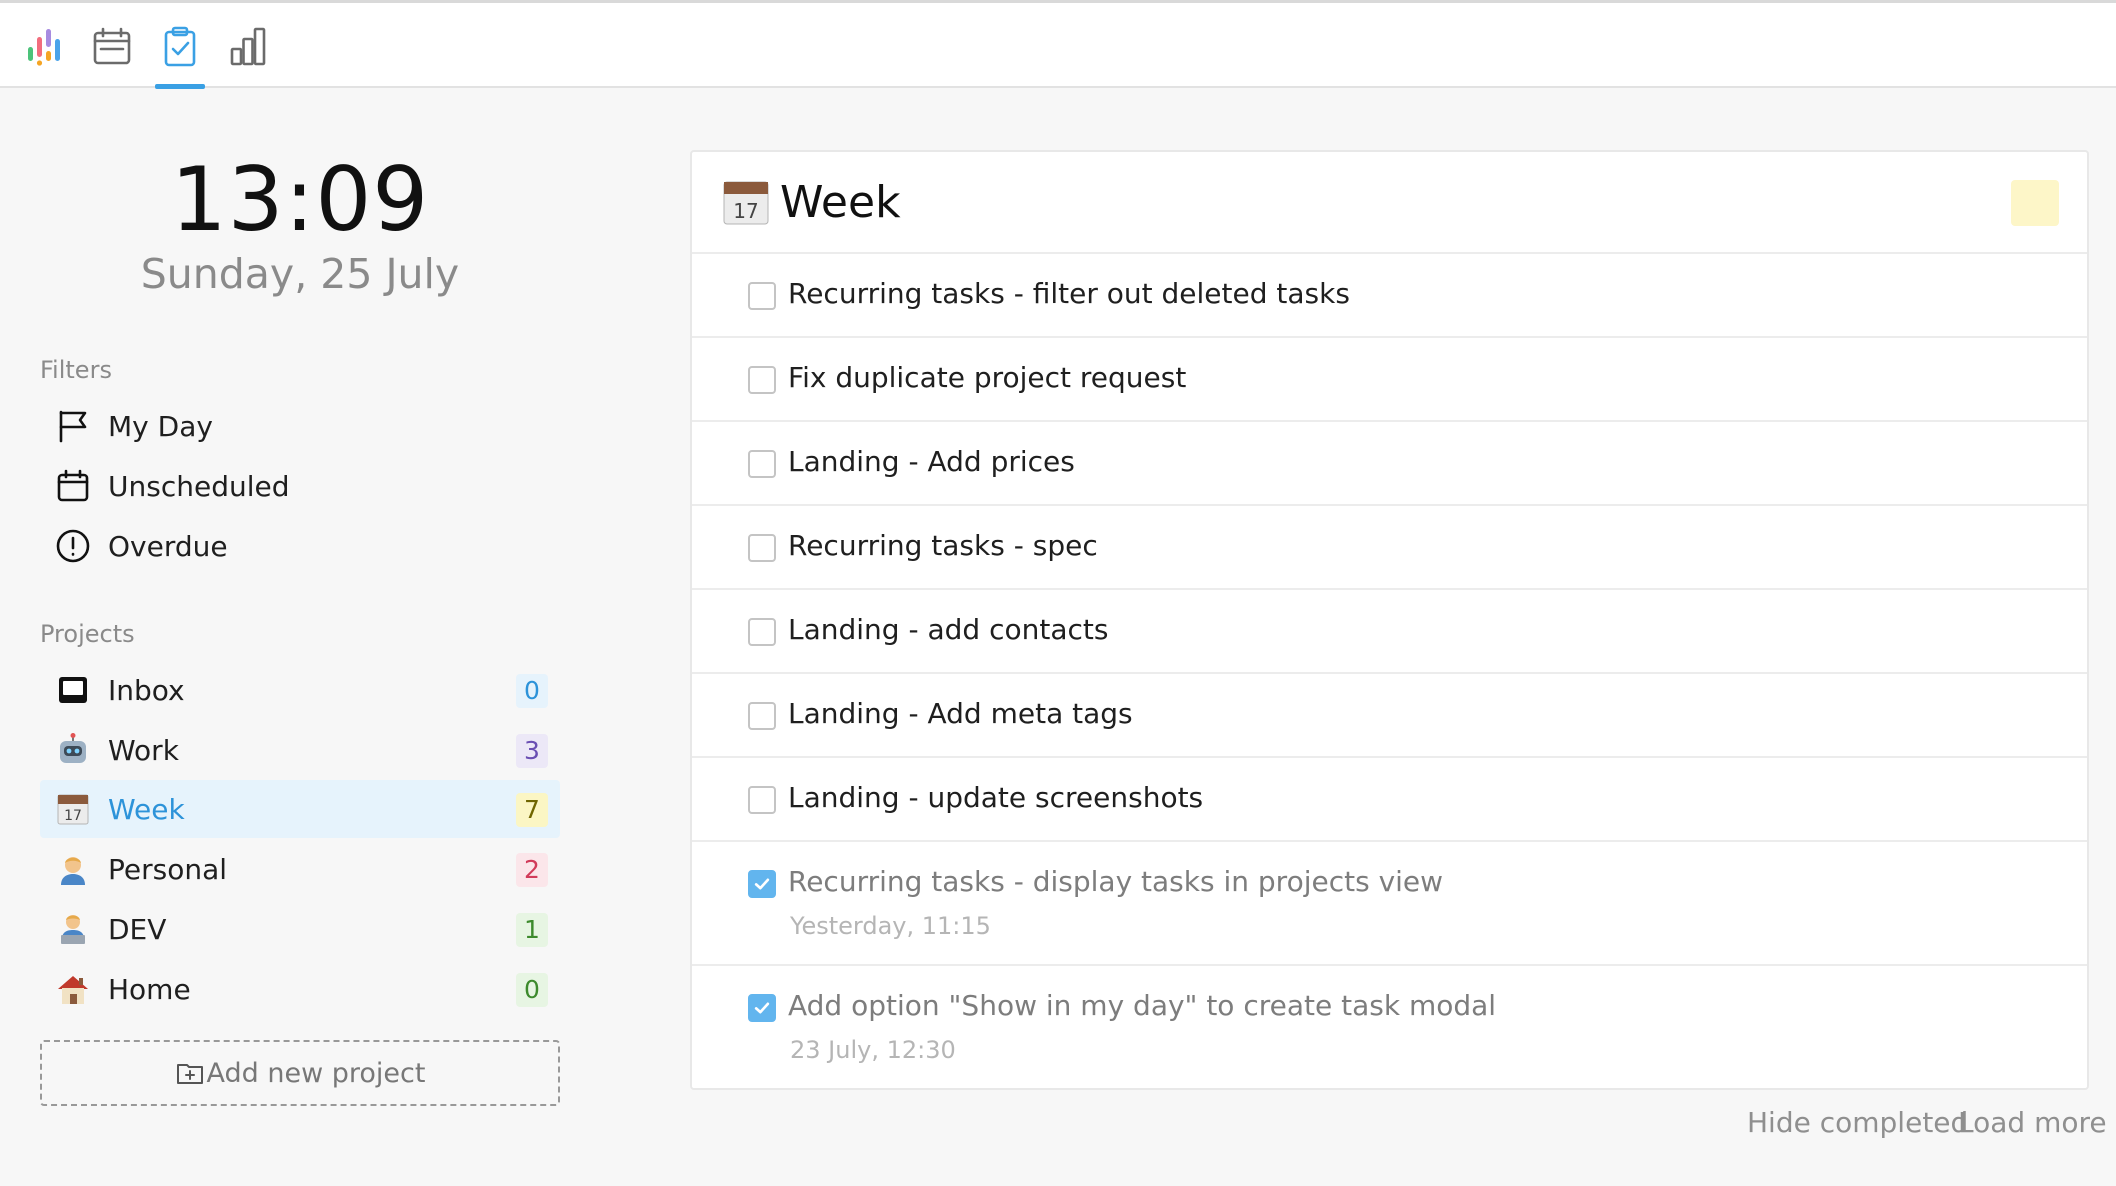 This screenshot has height=1186, width=2116. What do you see at coordinates (300, 809) in the screenshot?
I see `sidebar-item-week: 17 Week 7` at bounding box center [300, 809].